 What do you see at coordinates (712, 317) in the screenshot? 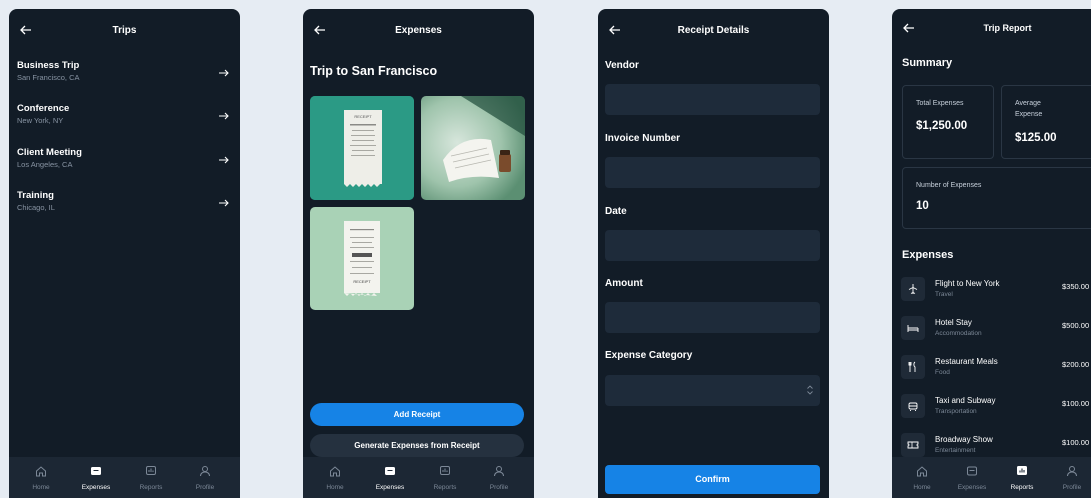
I see `amount-input` at bounding box center [712, 317].